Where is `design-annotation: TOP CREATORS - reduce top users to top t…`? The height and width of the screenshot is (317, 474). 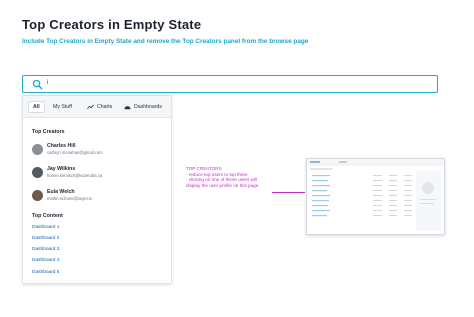 design-annotation: TOP CREATORS - reduce top users to top t… is located at coordinates (236, 177).